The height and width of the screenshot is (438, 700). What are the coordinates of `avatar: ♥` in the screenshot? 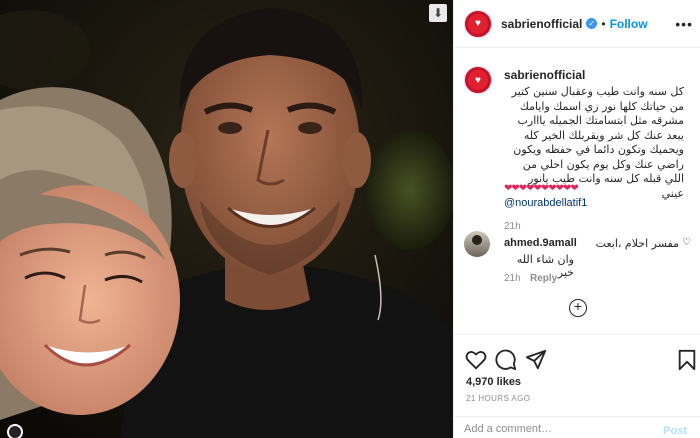 It's located at (478, 23).